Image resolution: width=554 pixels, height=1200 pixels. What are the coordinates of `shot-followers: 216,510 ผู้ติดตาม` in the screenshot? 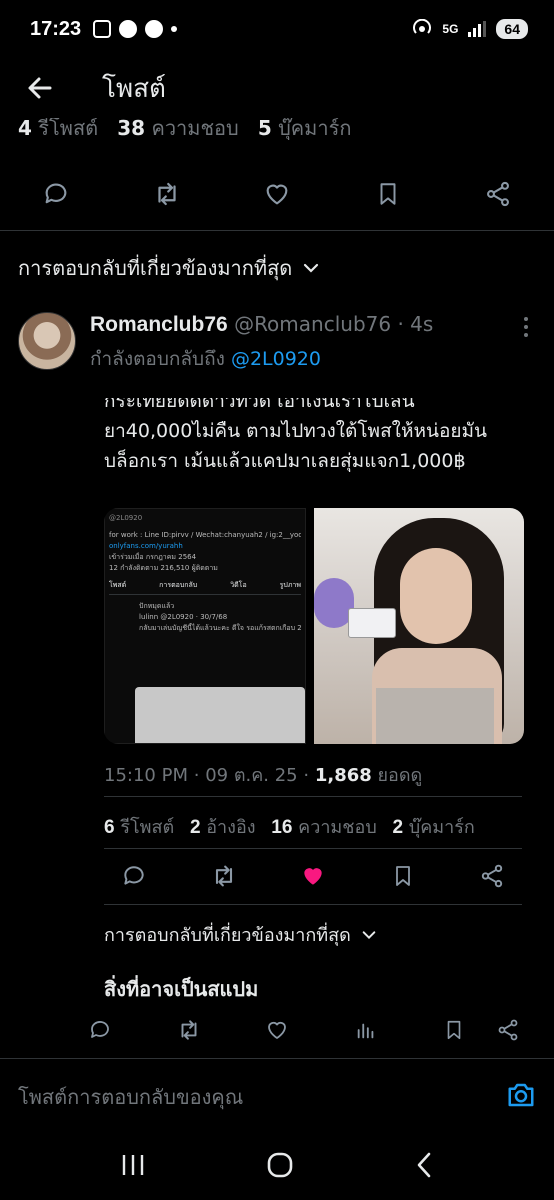 It's located at (189, 568).